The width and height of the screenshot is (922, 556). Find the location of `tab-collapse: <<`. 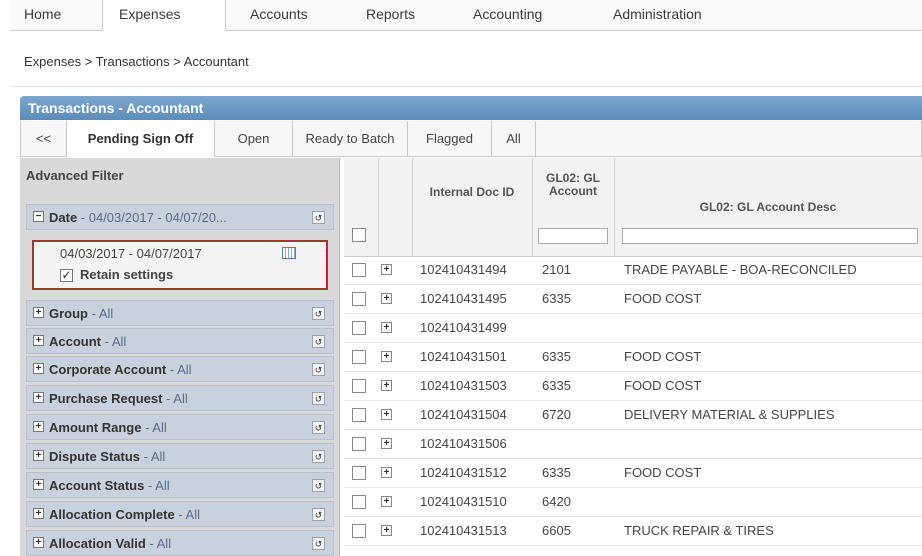

tab-collapse: << is located at coordinates (44, 138).